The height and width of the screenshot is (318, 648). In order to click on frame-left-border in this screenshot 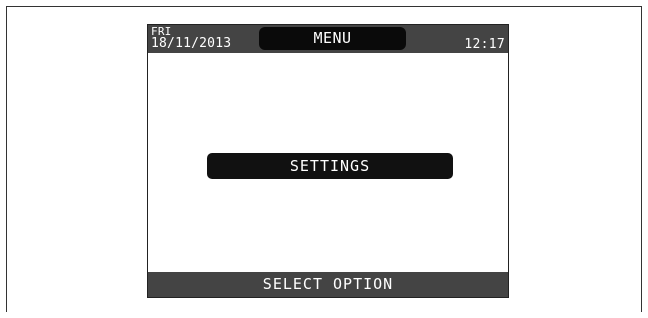, I will do `click(6, 159)`.